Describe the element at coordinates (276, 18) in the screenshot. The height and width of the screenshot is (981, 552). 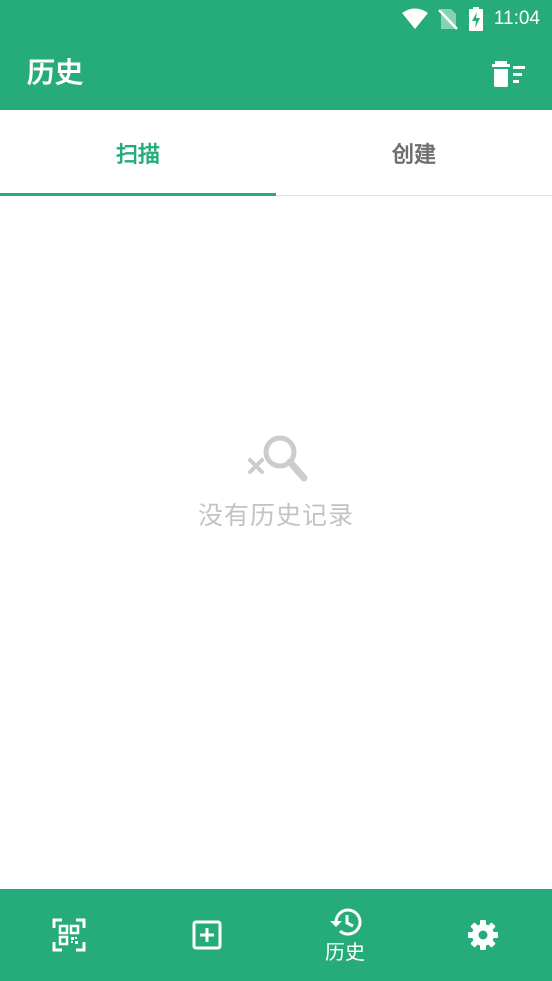
I see `status-bar: 11:04` at that location.